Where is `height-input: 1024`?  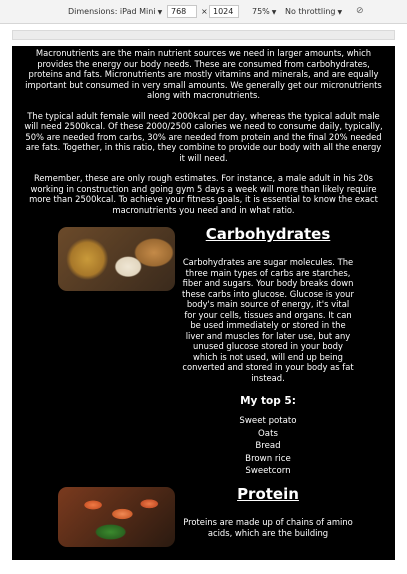
height-input: 1024 is located at coordinates (224, 11).